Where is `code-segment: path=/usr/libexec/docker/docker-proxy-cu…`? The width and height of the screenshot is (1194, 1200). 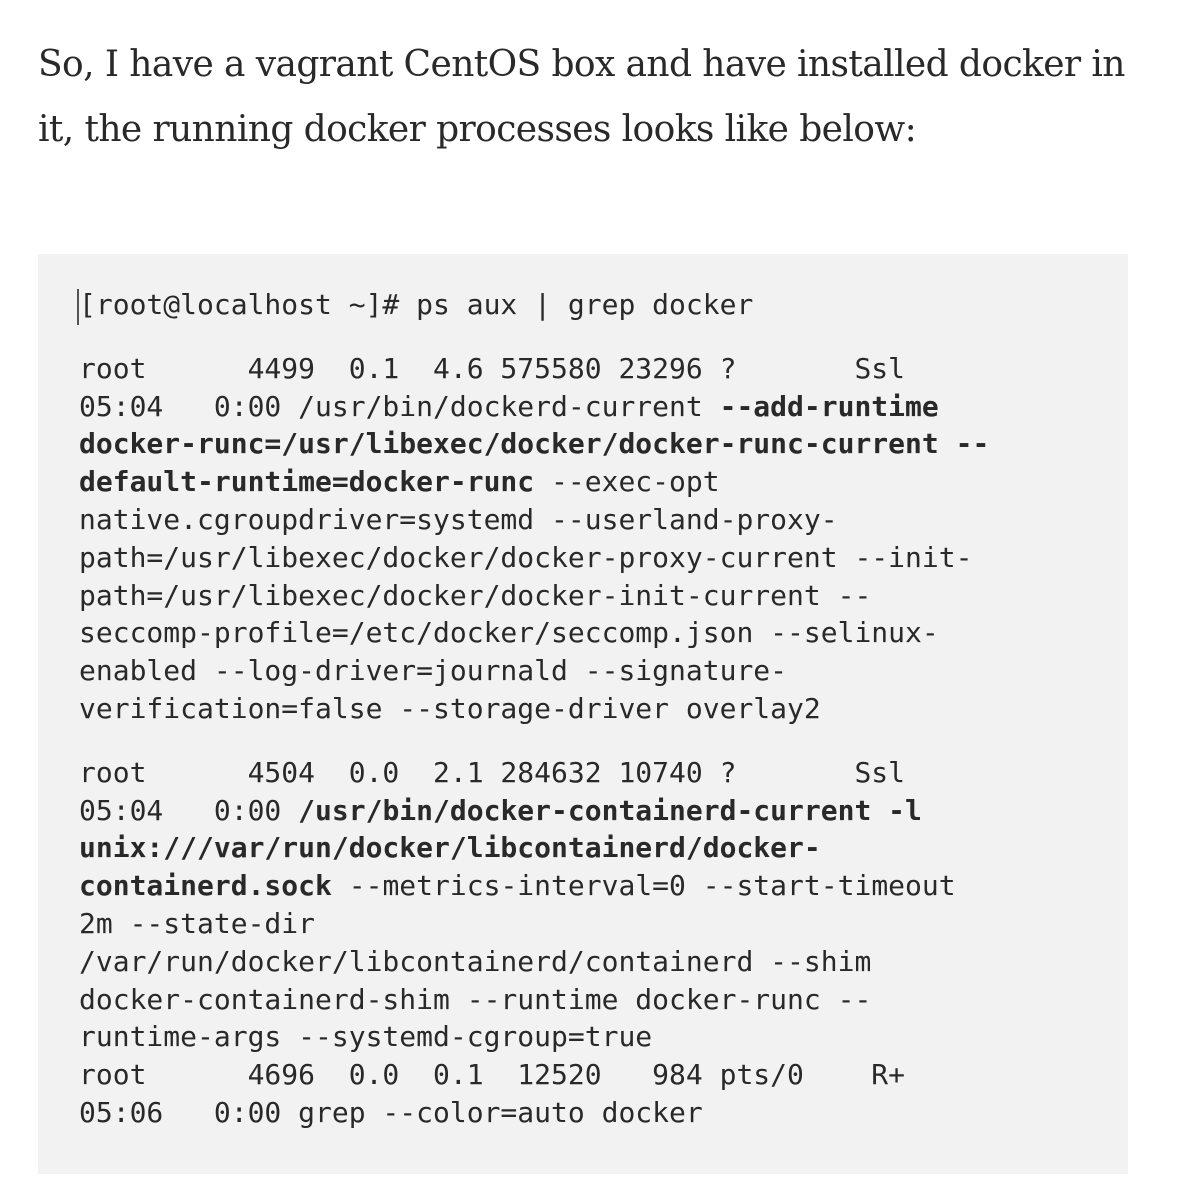 code-segment: path=/usr/libexec/docker/docker-proxy-cu… is located at coordinates (526, 557).